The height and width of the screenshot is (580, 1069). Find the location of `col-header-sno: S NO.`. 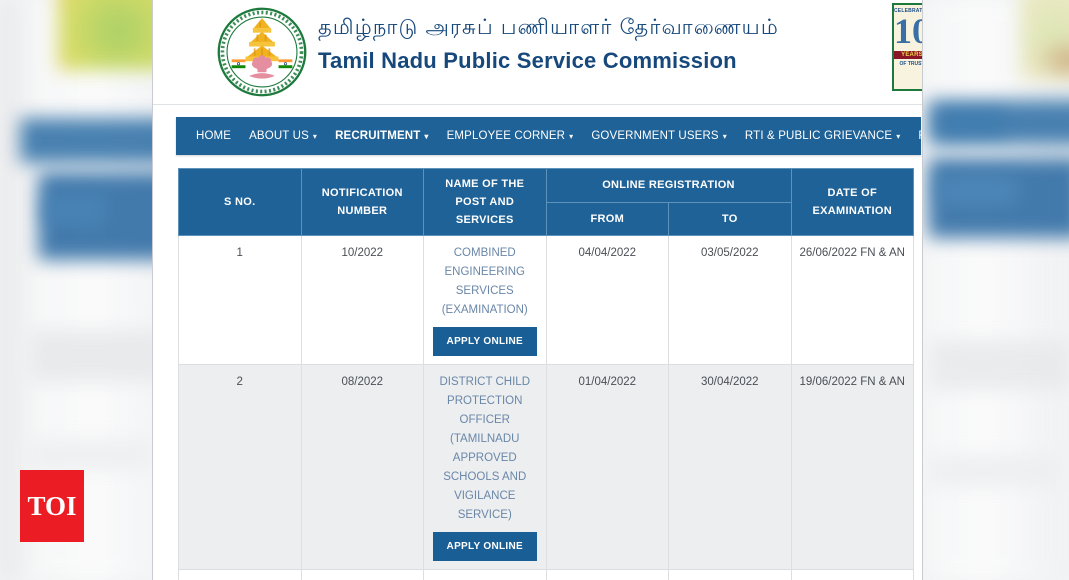

col-header-sno: S NO. is located at coordinates (240, 202).